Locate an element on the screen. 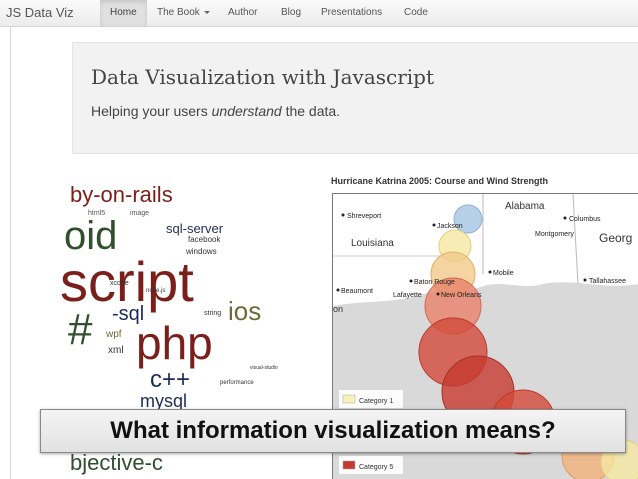 This screenshot has width=638, height=479. caption-text: What information visualization means? is located at coordinates (333, 430).